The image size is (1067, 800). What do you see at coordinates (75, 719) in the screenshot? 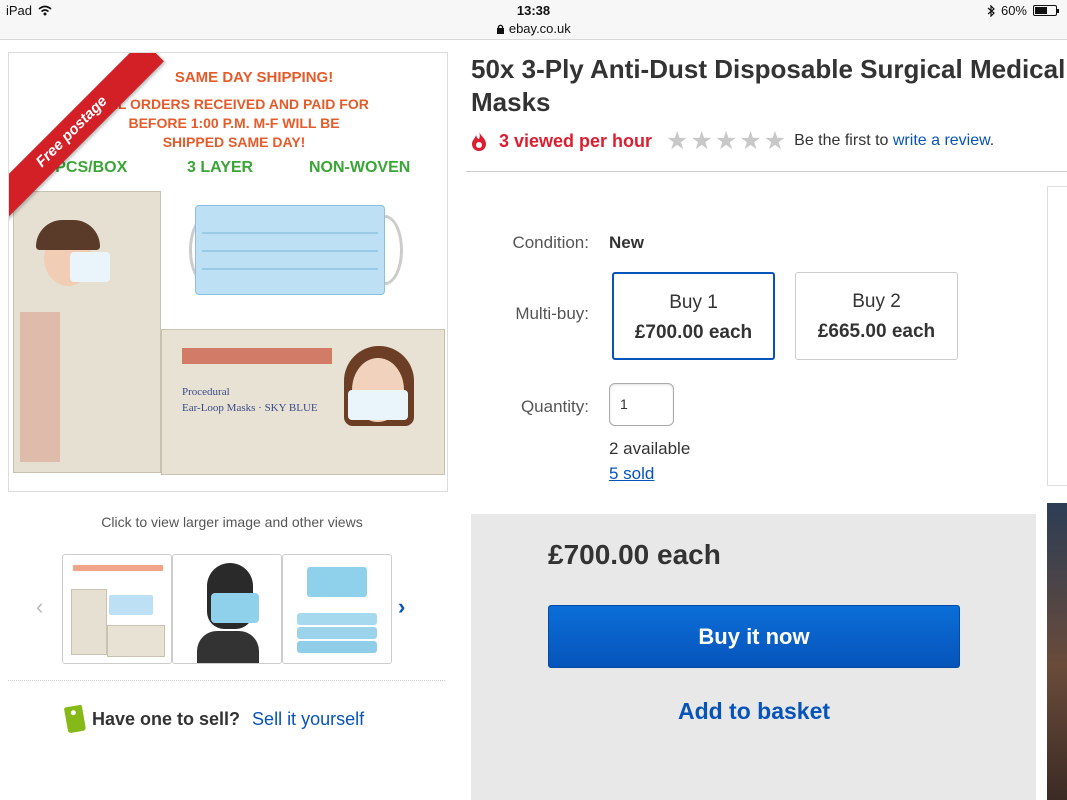
I see `price-tag-icon` at bounding box center [75, 719].